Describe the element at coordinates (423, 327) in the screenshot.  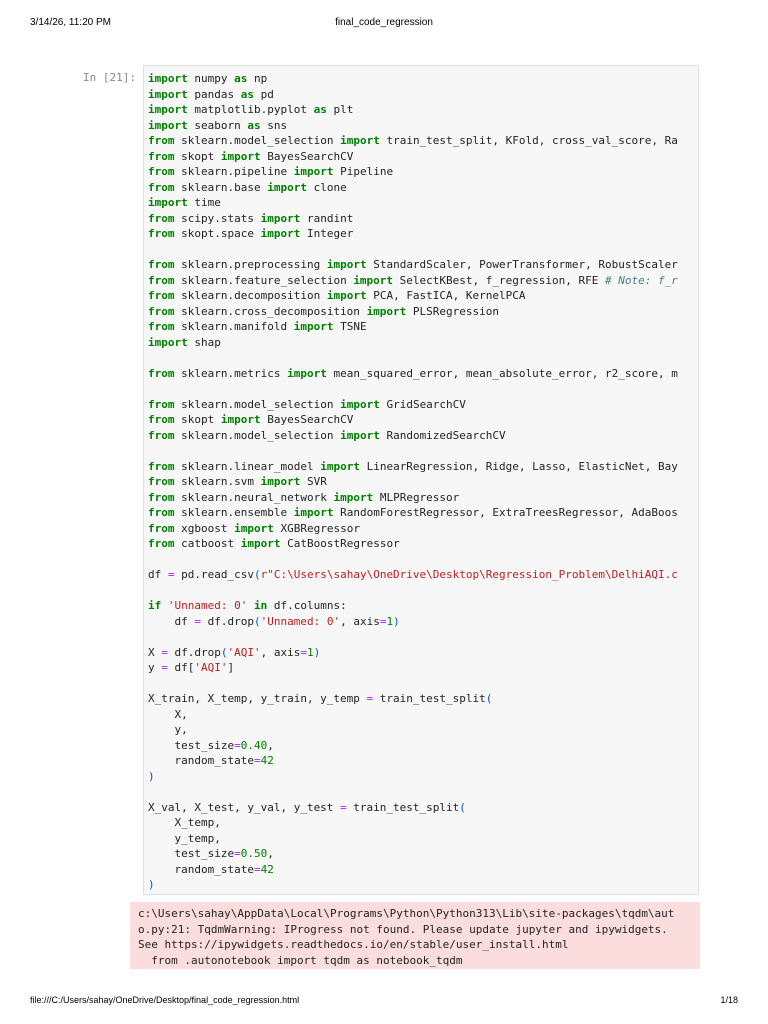
I see `code-line: from sklearn.manifold import TSNE` at that location.